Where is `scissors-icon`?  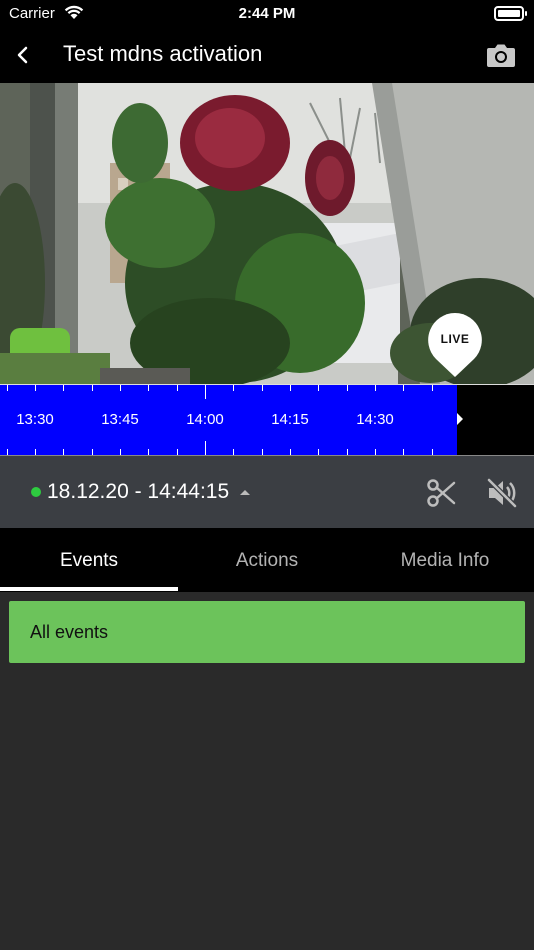 scissors-icon is located at coordinates (441, 493).